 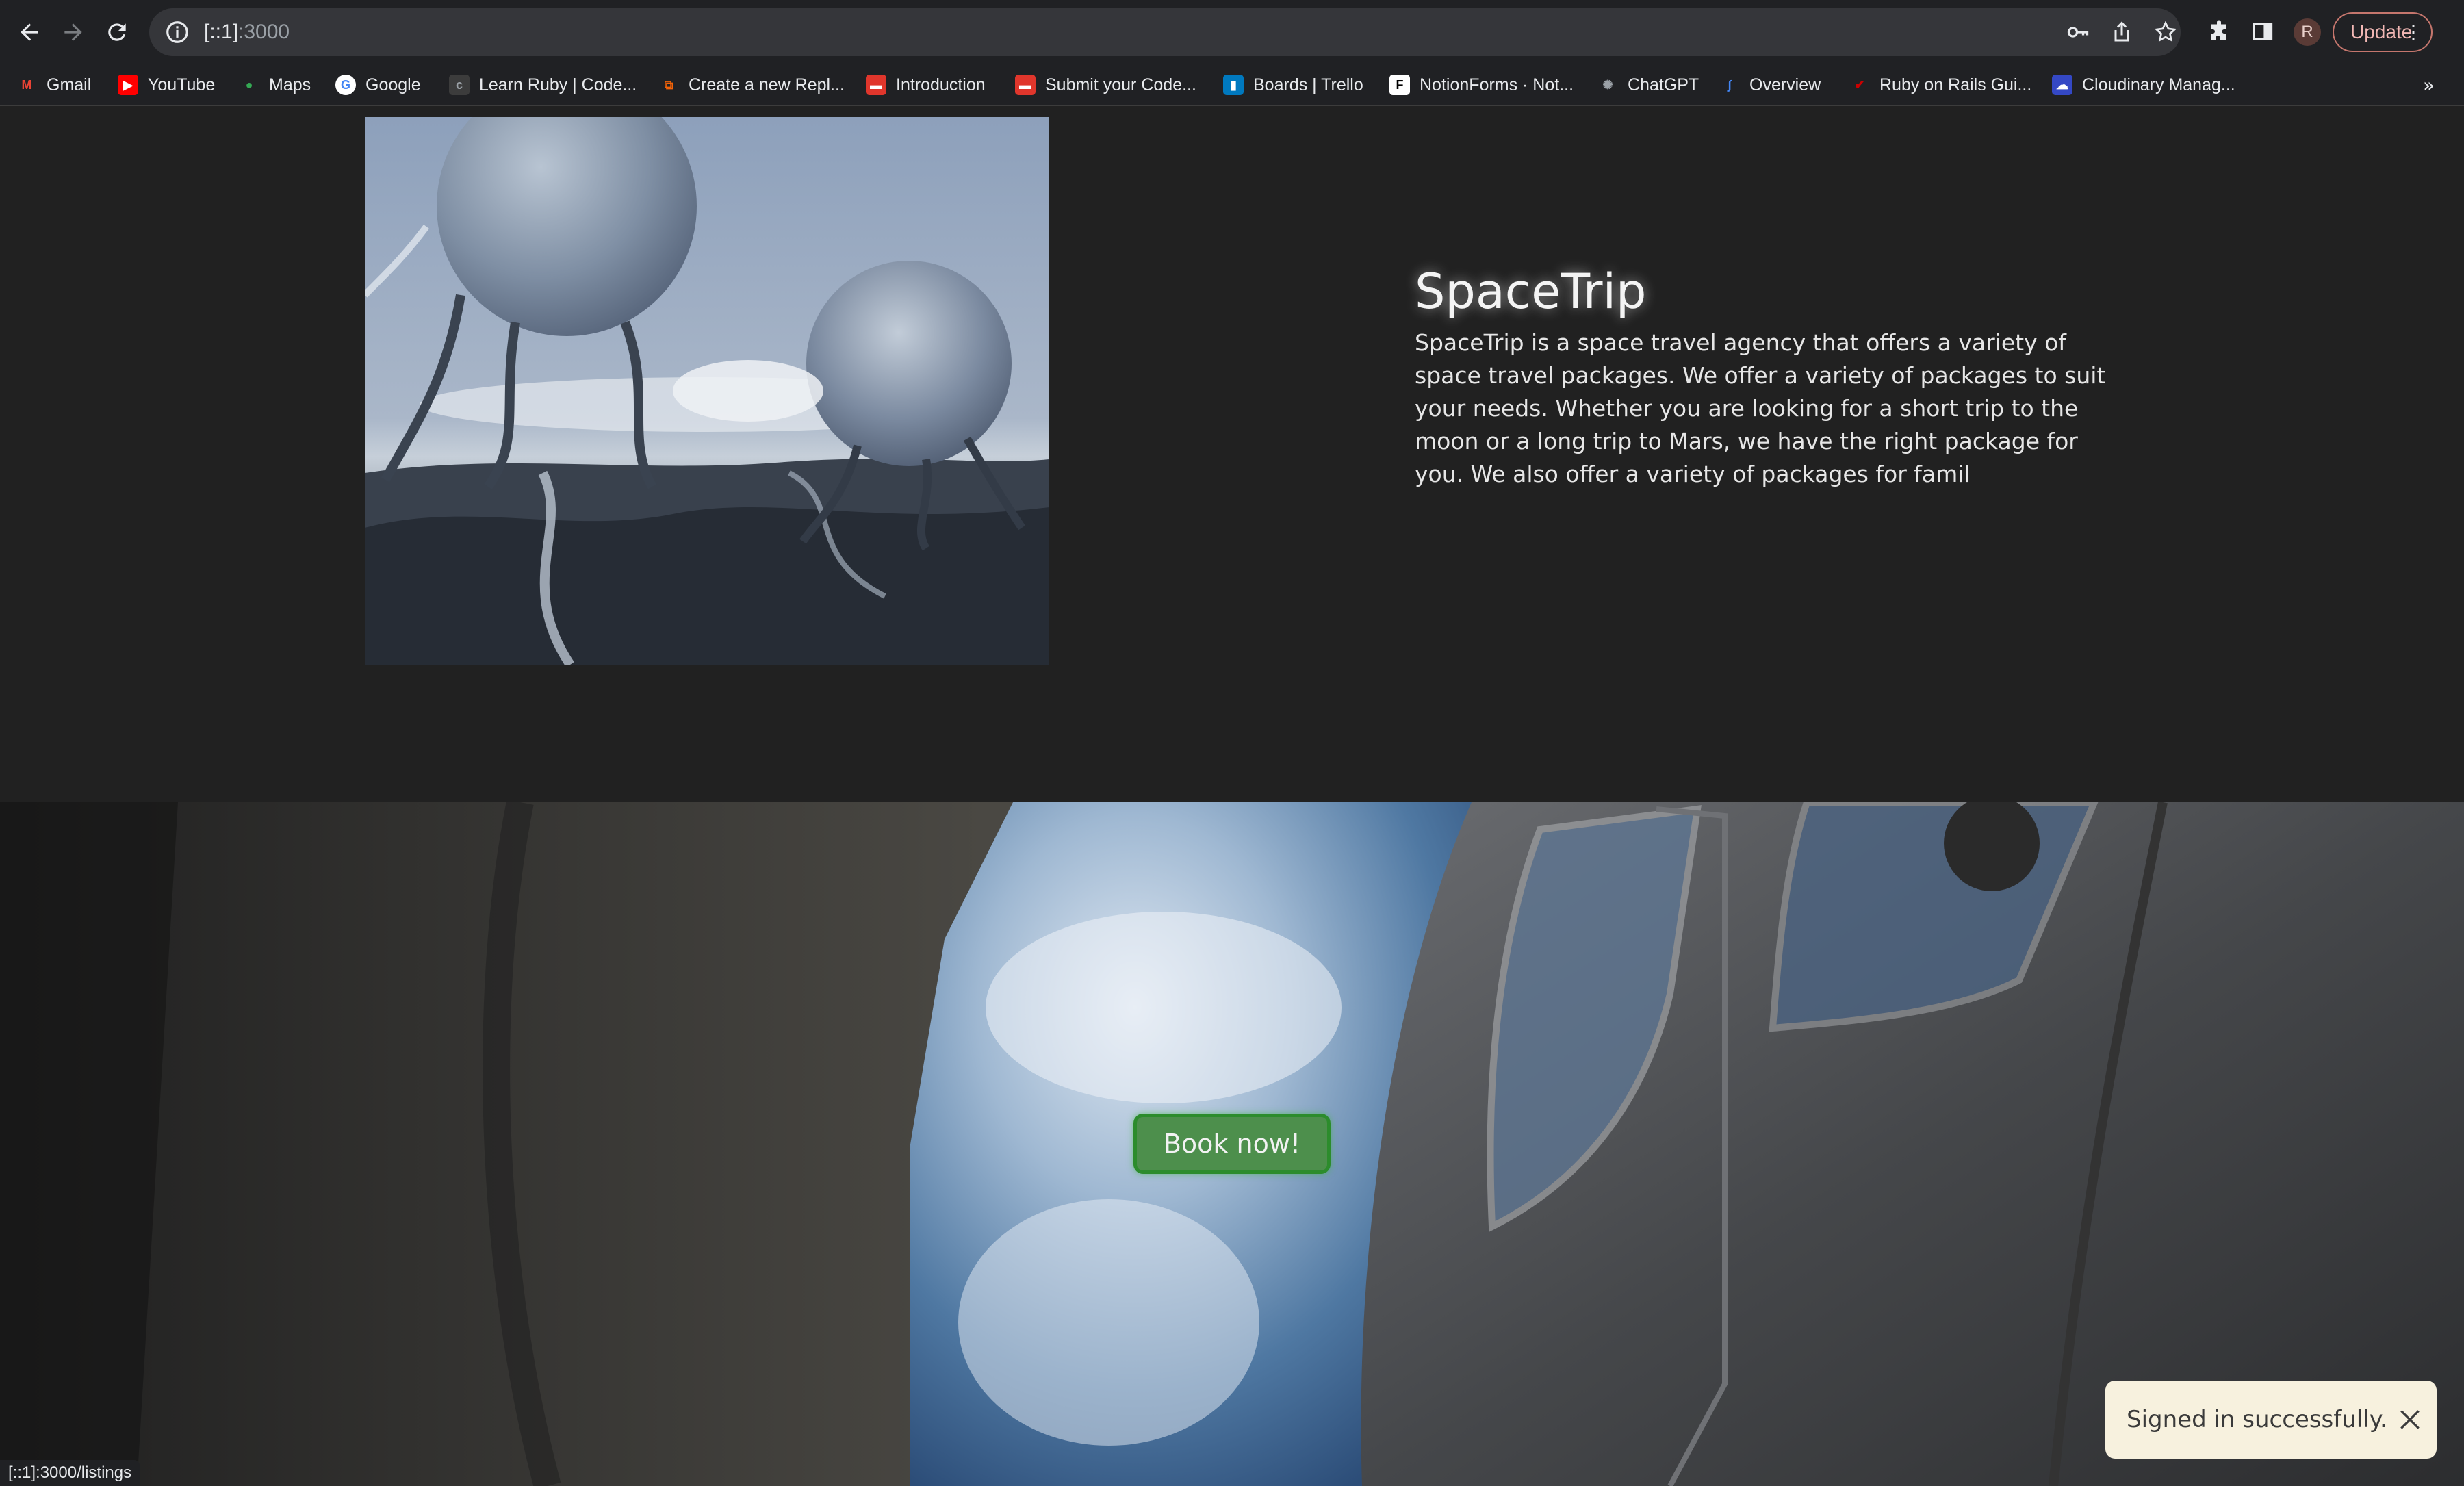 What do you see at coordinates (1399, 85) in the screenshot?
I see `notion-icon: F` at bounding box center [1399, 85].